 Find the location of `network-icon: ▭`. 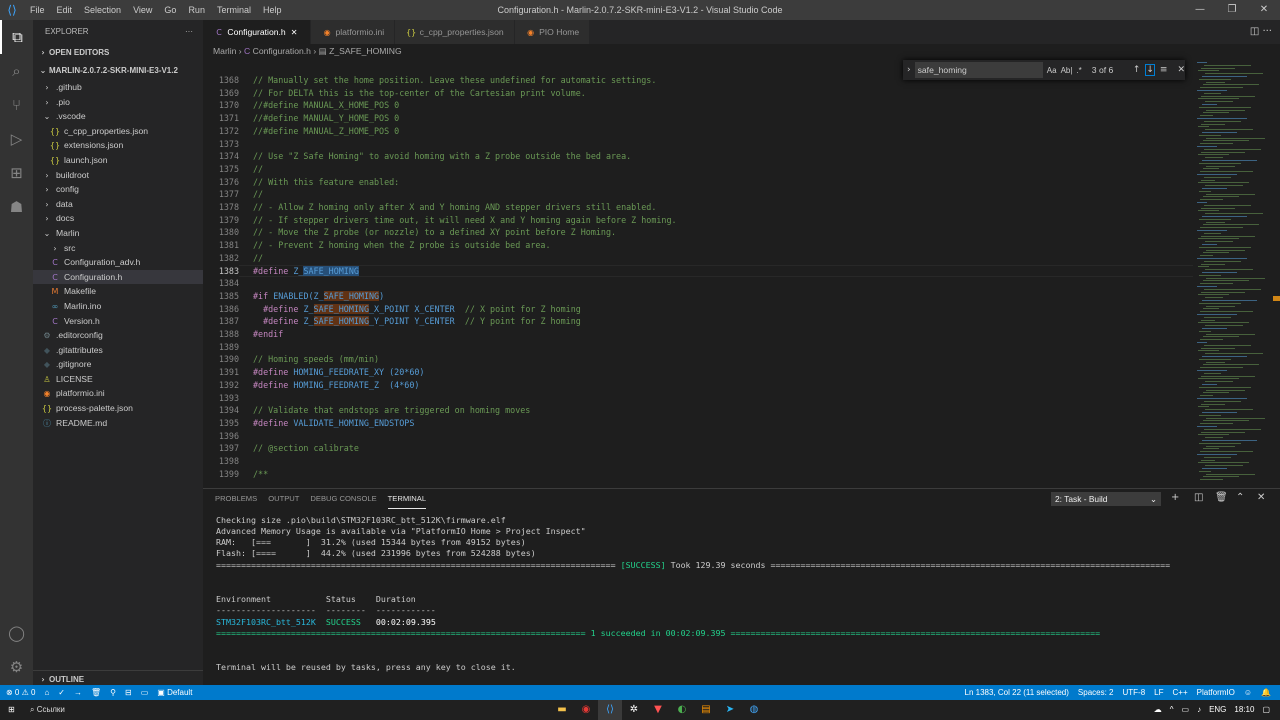

network-icon: ▭ is located at coordinates (1186, 710).